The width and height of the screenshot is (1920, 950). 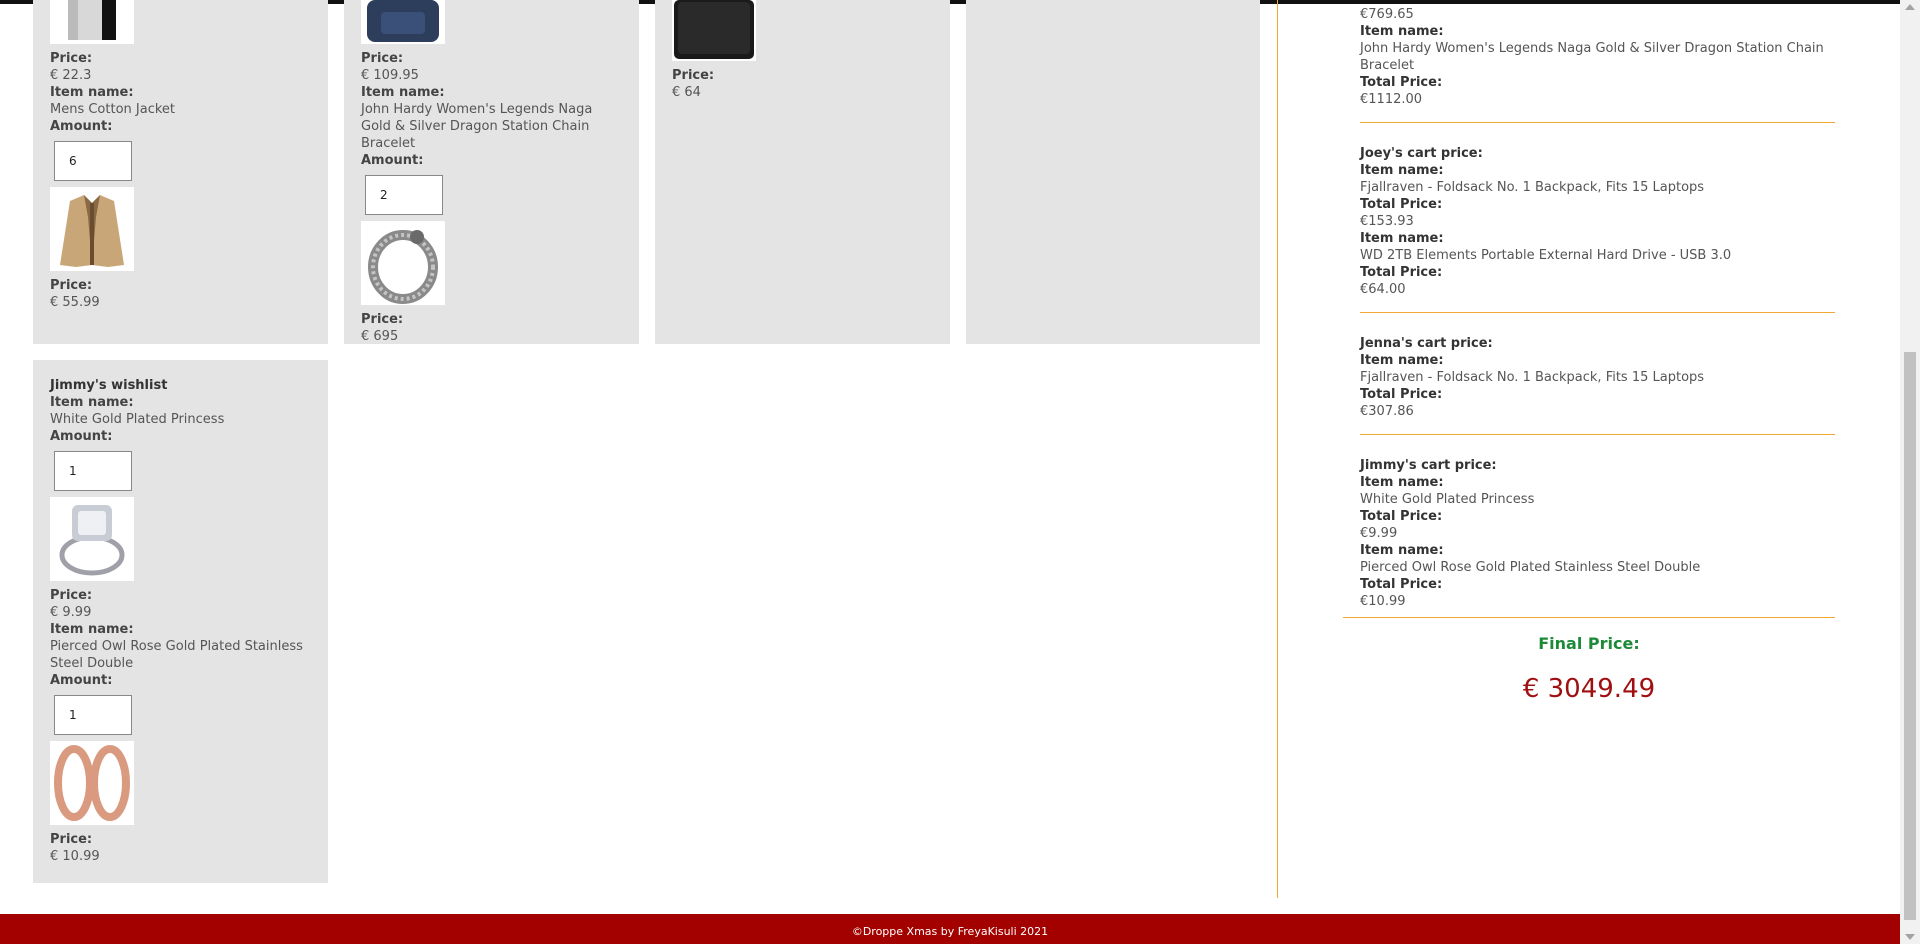 What do you see at coordinates (1387, 14) in the screenshot?
I see `total-price-value: €769.65` at bounding box center [1387, 14].